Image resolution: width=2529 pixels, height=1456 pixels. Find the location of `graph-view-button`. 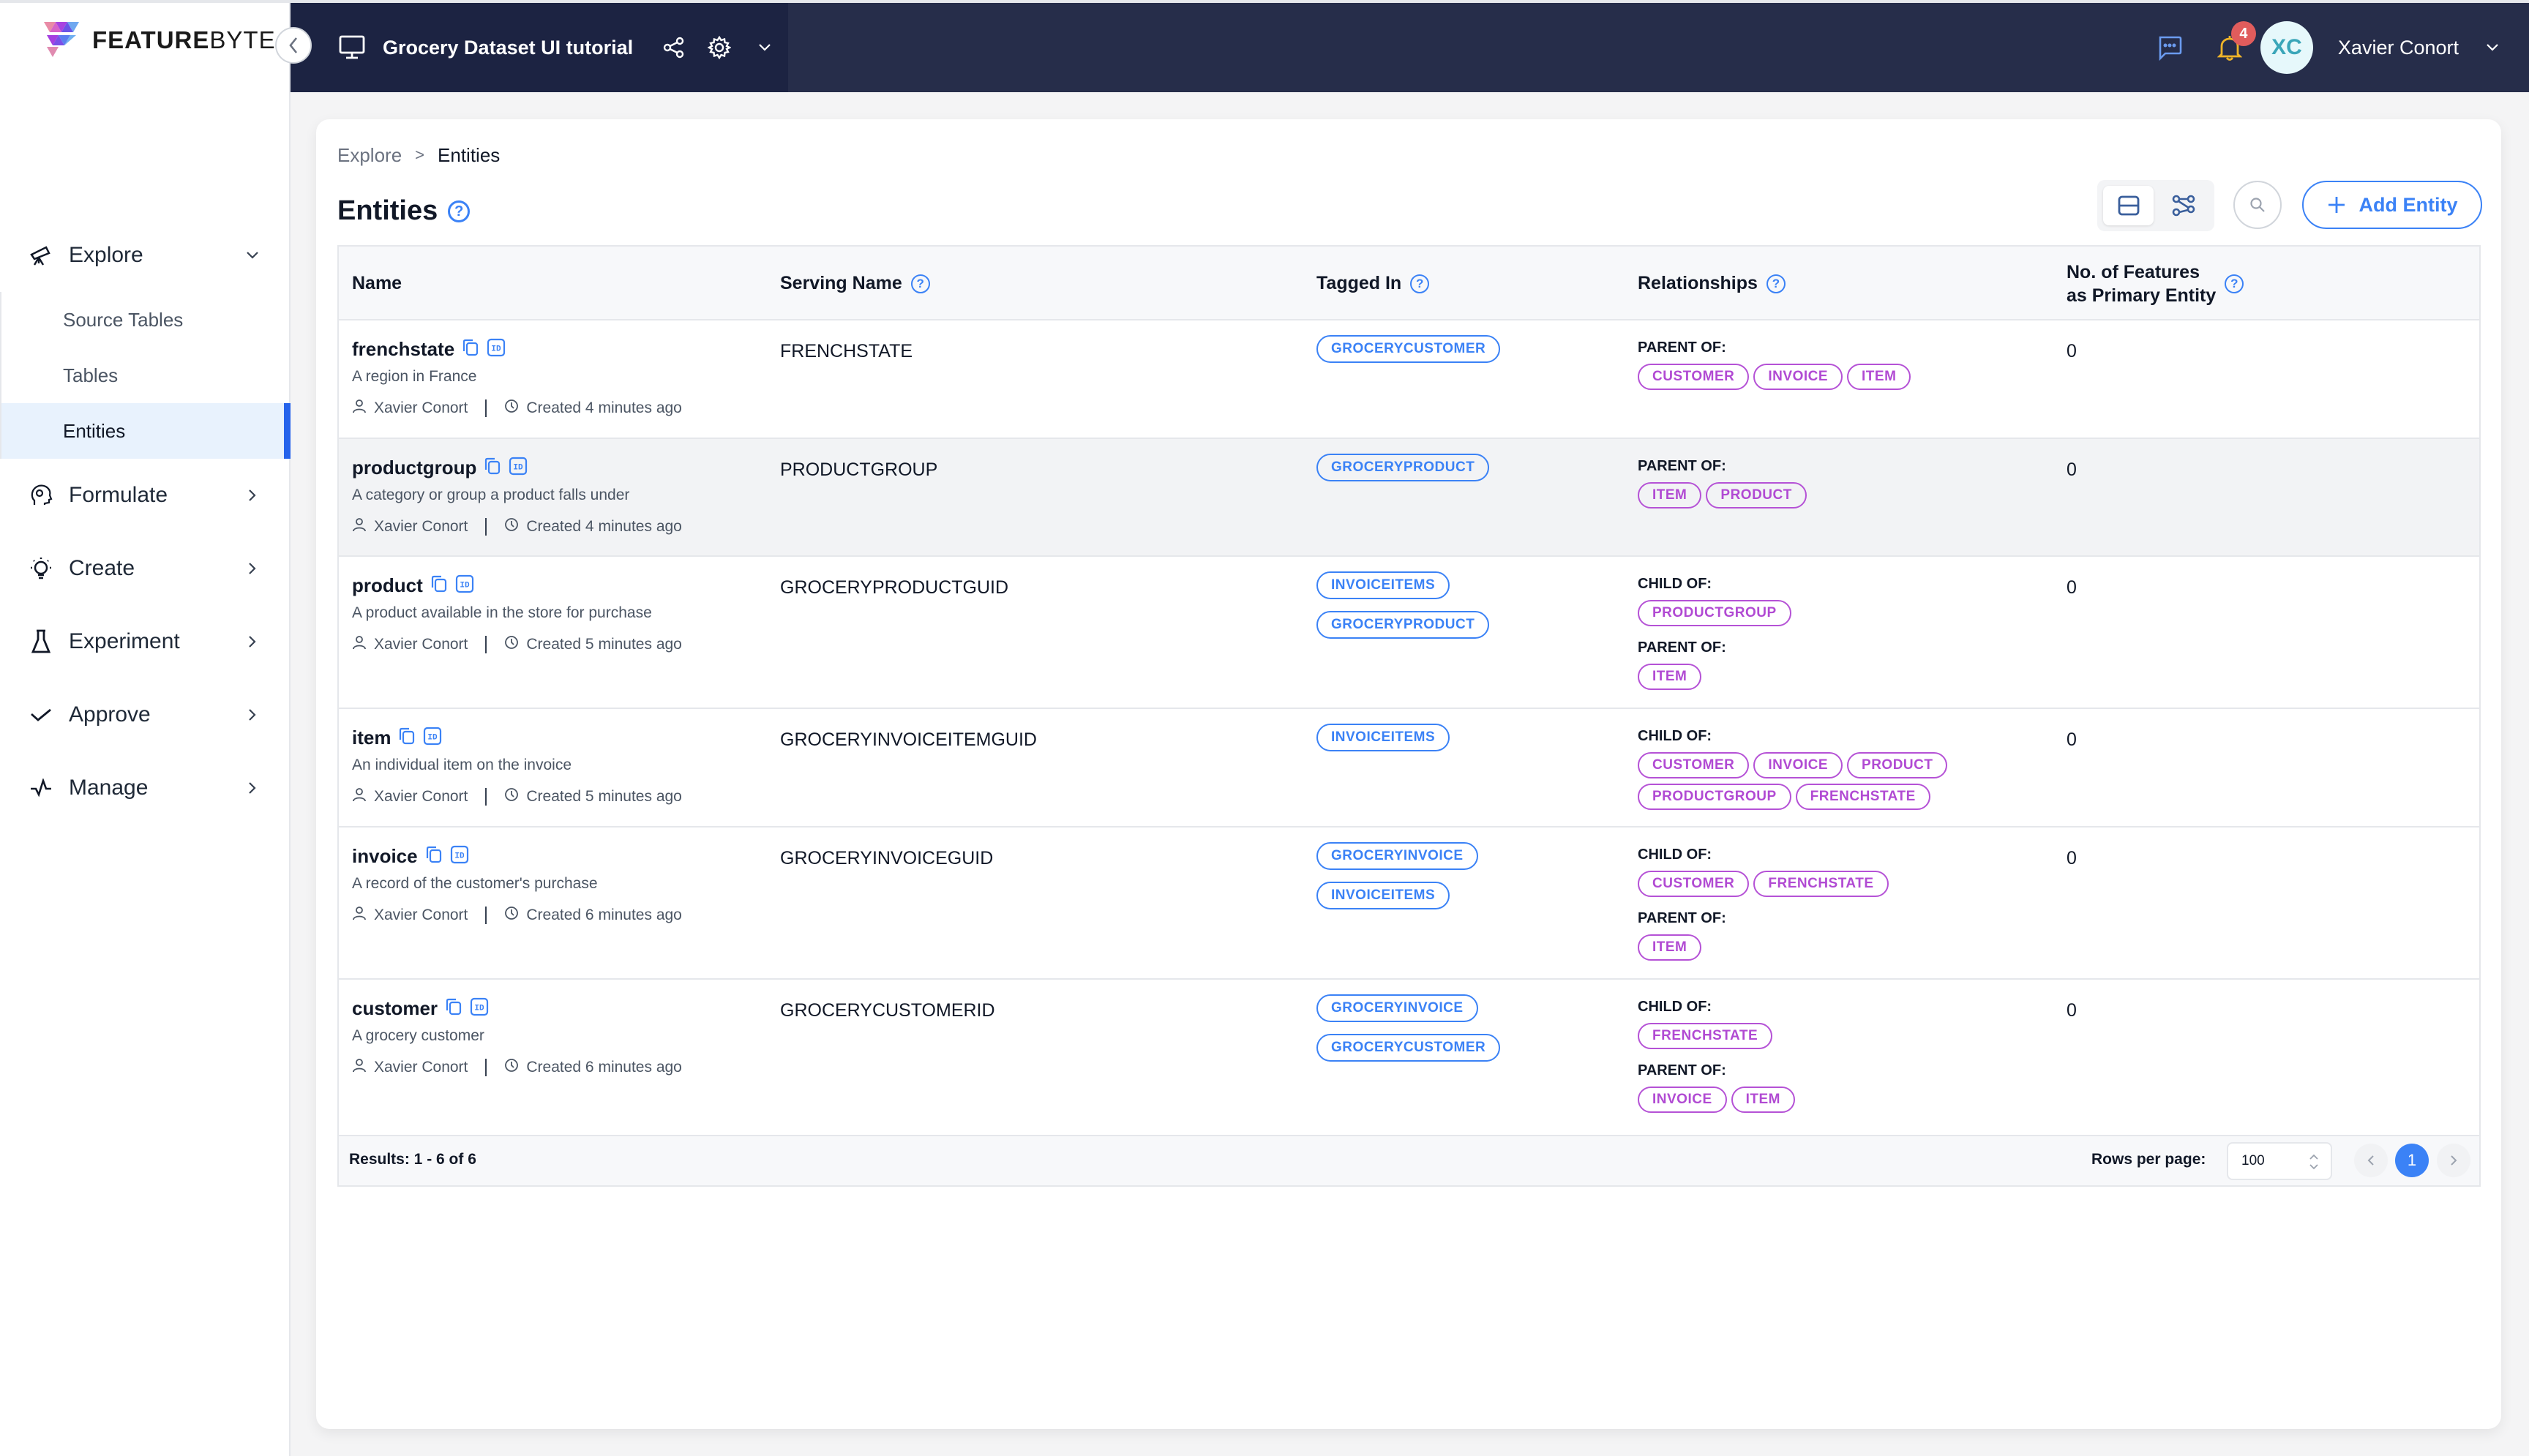

graph-view-button is located at coordinates (2183, 206).